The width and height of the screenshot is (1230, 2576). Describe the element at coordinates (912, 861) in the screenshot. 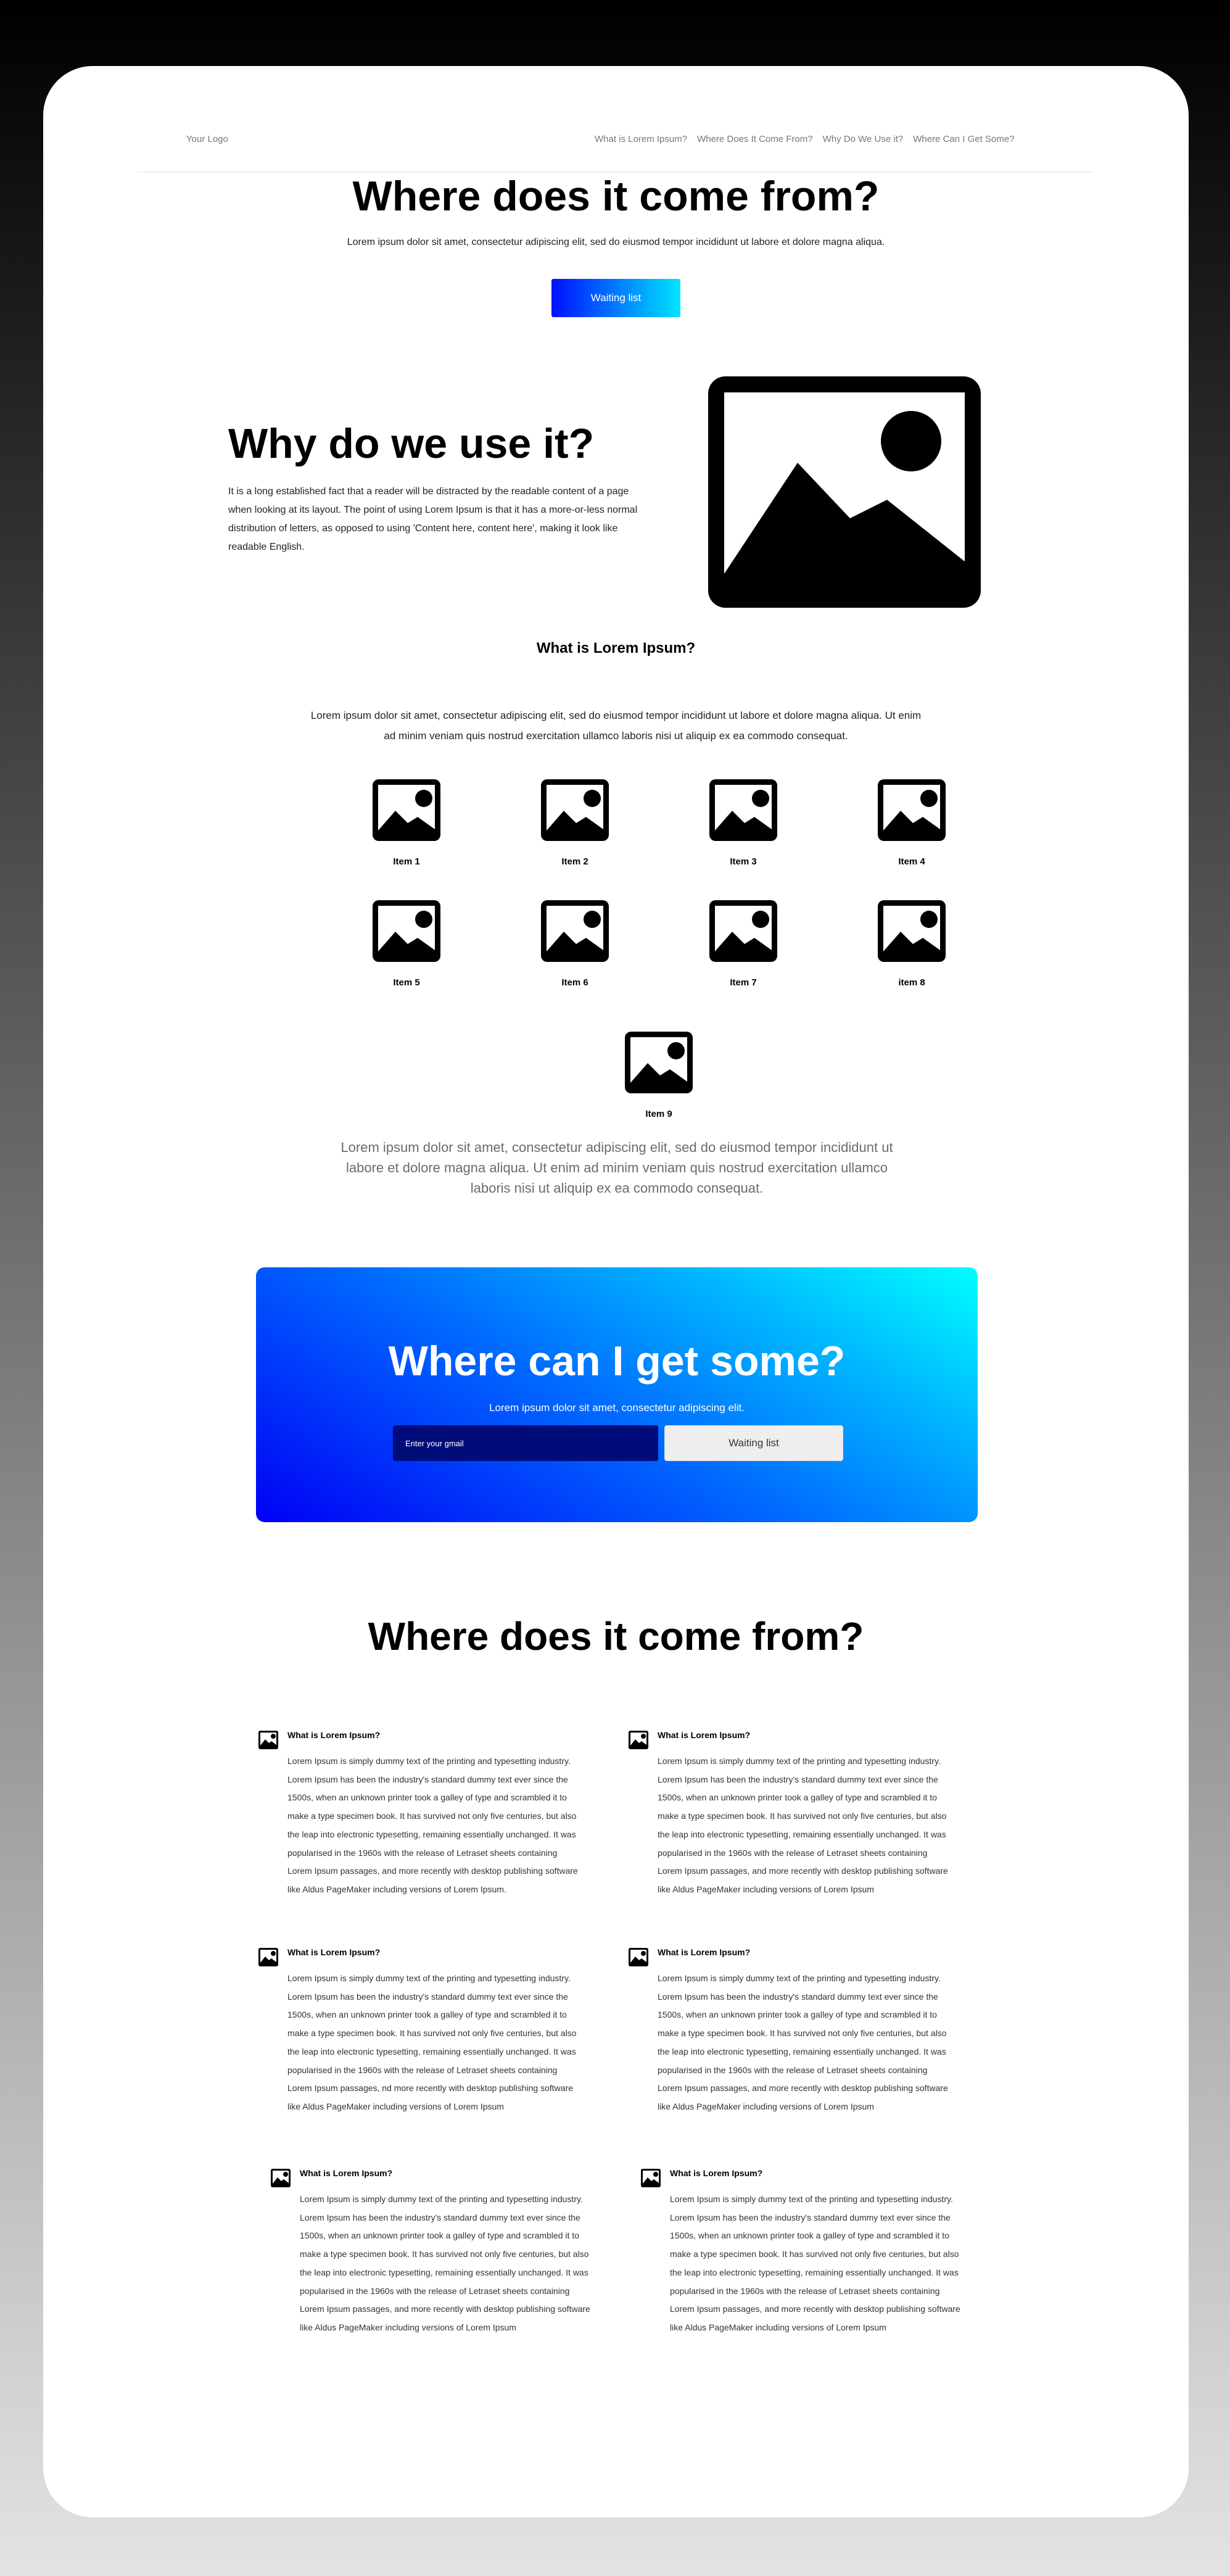

I see `grid-item-label: Item 4` at that location.